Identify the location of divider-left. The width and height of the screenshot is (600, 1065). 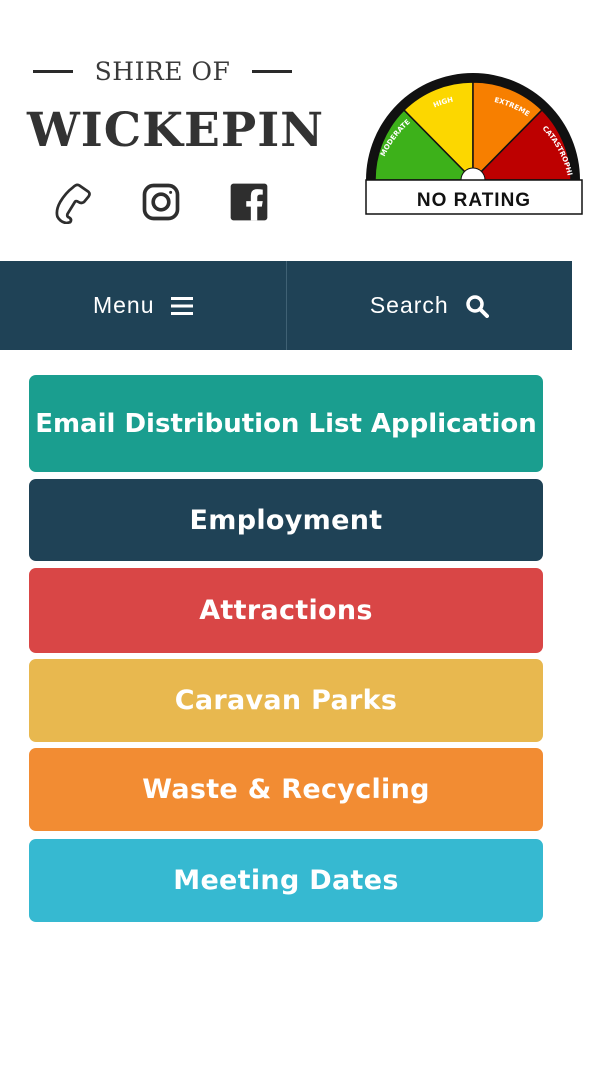
(52, 71).